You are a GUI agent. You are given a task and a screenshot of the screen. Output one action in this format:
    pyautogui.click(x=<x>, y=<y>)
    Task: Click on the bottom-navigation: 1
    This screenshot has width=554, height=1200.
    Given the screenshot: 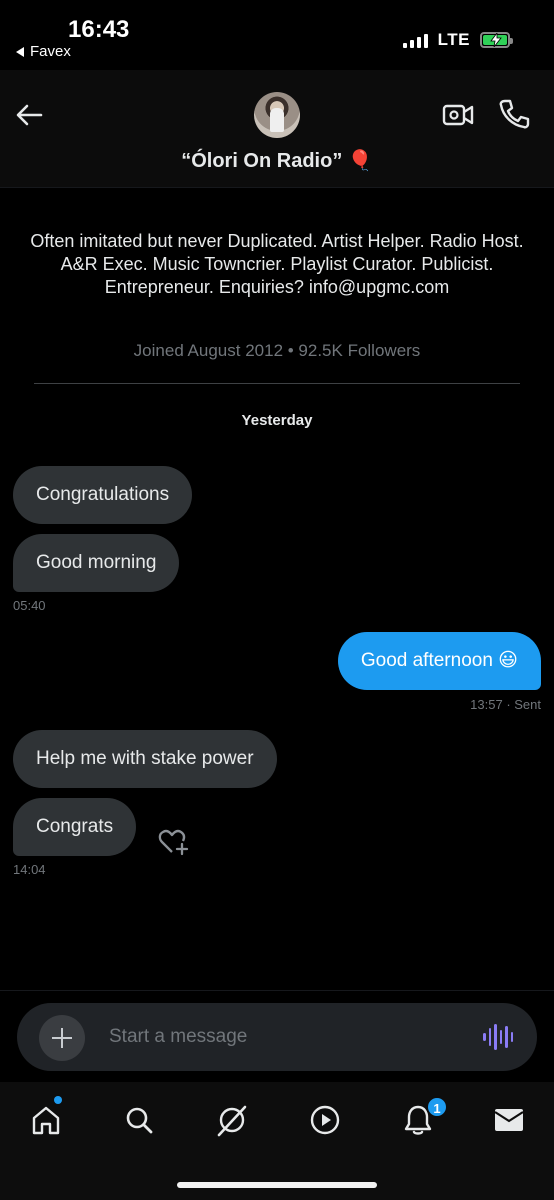 What is the action you would take?
    pyautogui.click(x=277, y=1141)
    